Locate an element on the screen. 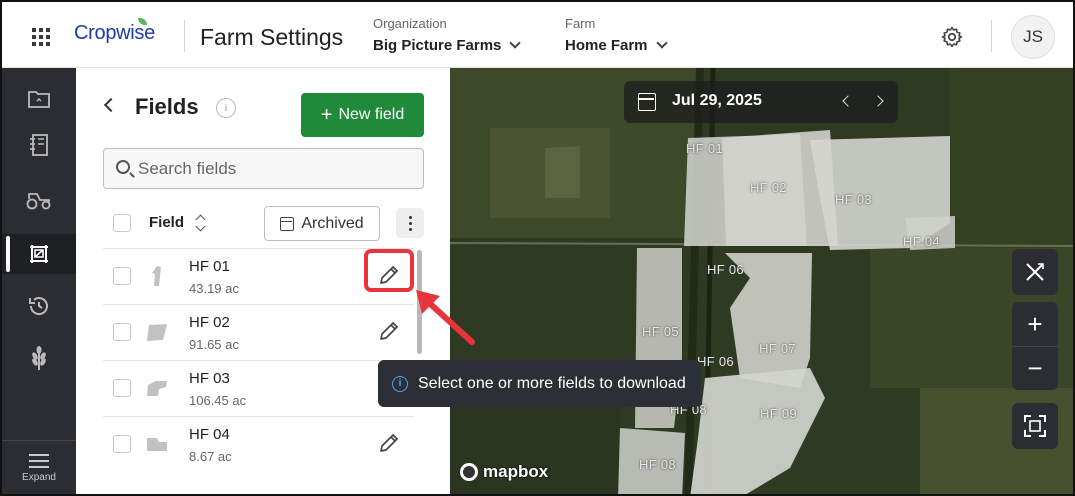 This screenshot has height=496, width=1075. farm-value: Home Farm is located at coordinates (606, 45).